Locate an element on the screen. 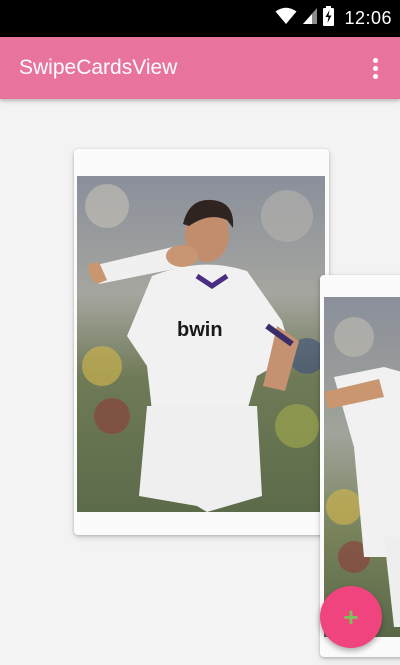 The height and width of the screenshot is (665, 400). card-photo is located at coordinates (362, 467).